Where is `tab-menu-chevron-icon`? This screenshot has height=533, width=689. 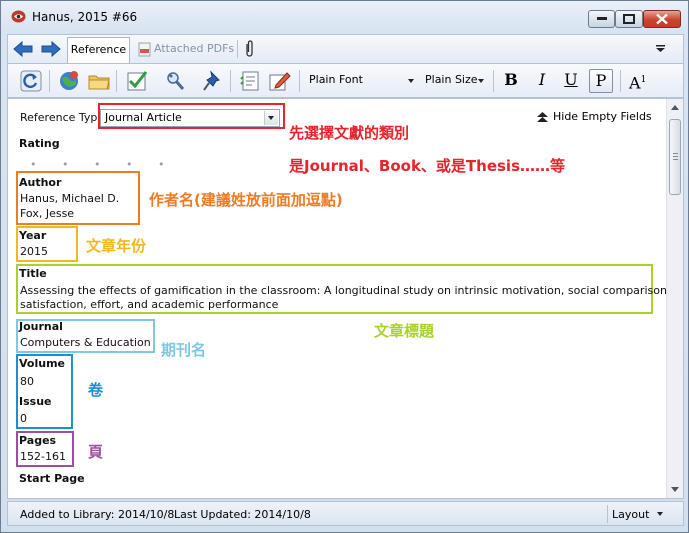 tab-menu-chevron-icon is located at coordinates (660, 48).